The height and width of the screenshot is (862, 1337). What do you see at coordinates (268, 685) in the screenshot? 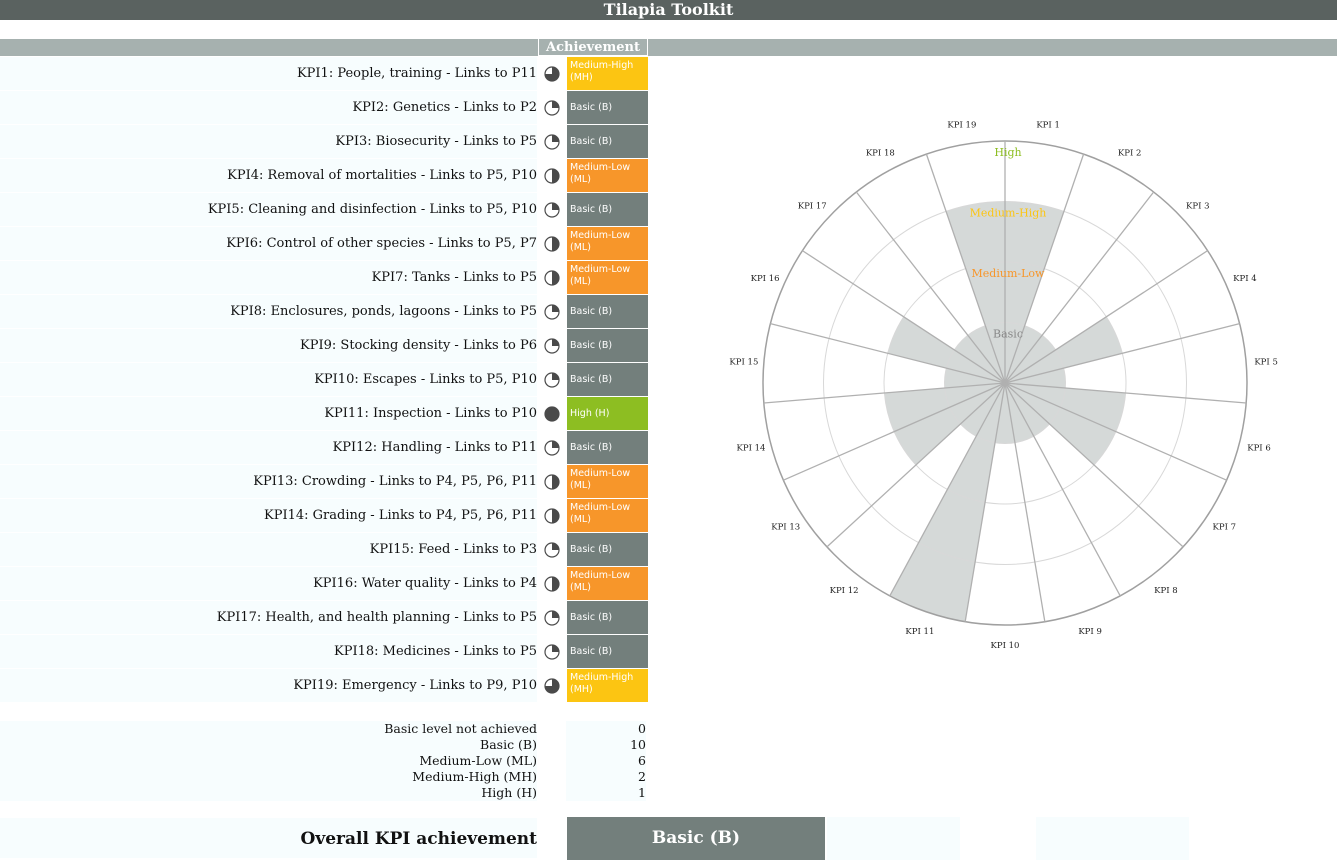
I see `kpi-label: KPI19: Emergency - Links to P9, P10` at bounding box center [268, 685].